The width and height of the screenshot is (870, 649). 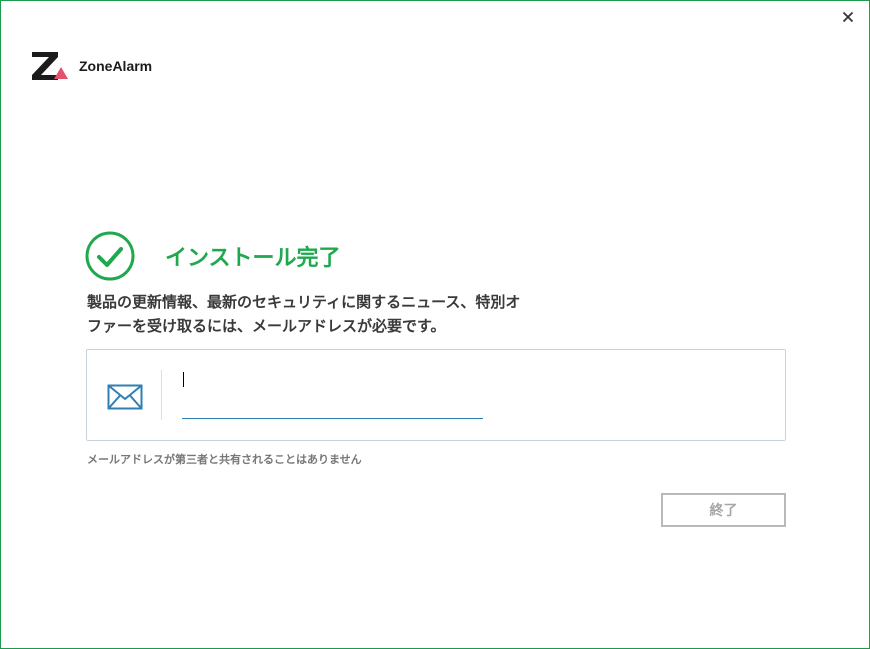 I want to click on close-icon, so click(x=848, y=17).